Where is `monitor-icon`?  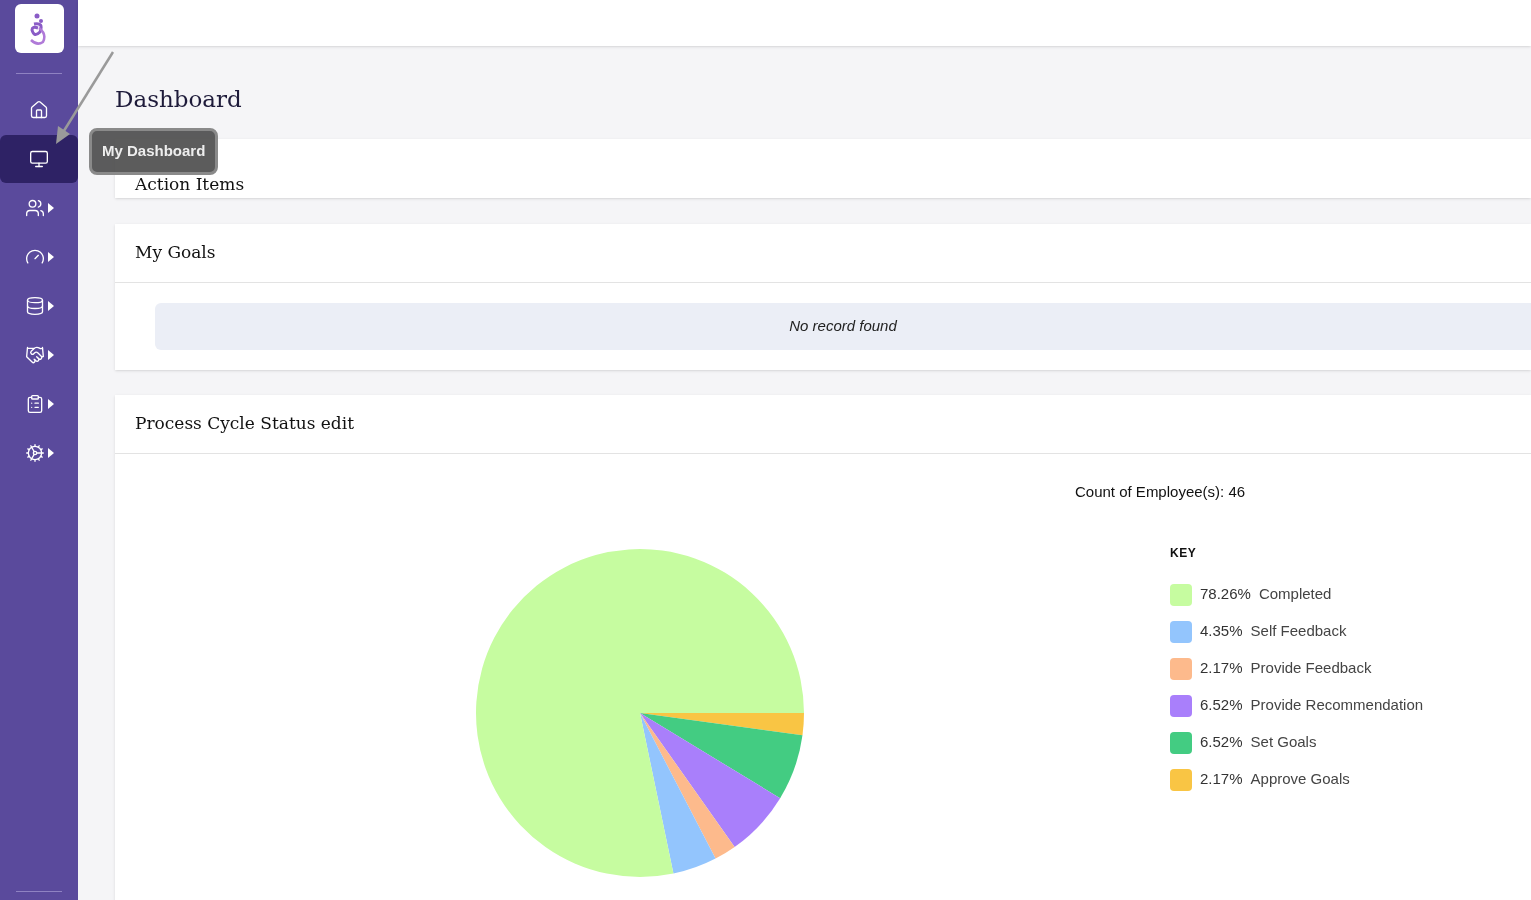 monitor-icon is located at coordinates (39, 159).